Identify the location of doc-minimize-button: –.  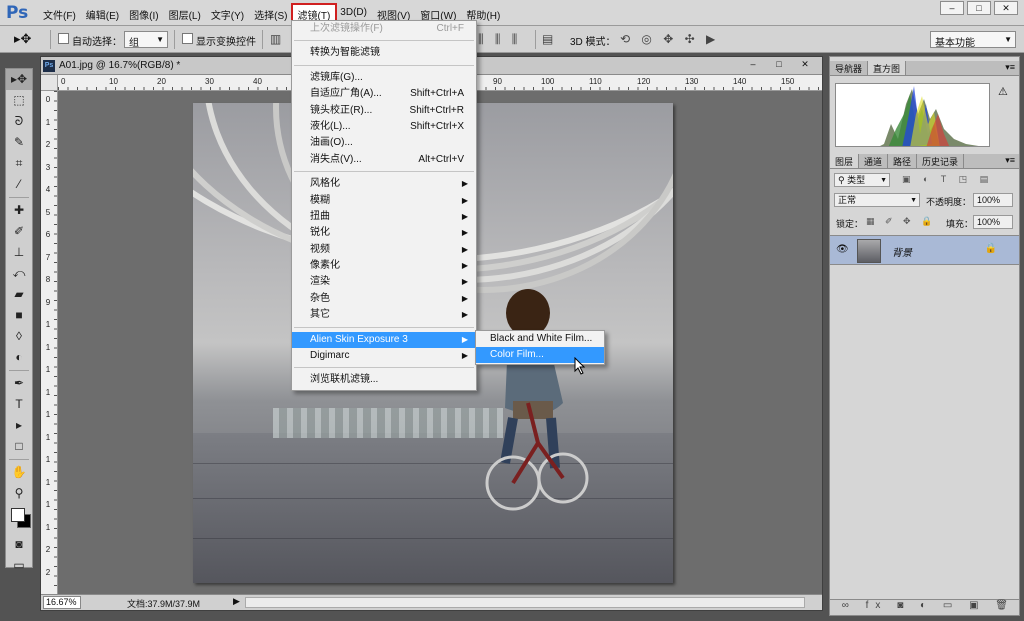
(753, 65).